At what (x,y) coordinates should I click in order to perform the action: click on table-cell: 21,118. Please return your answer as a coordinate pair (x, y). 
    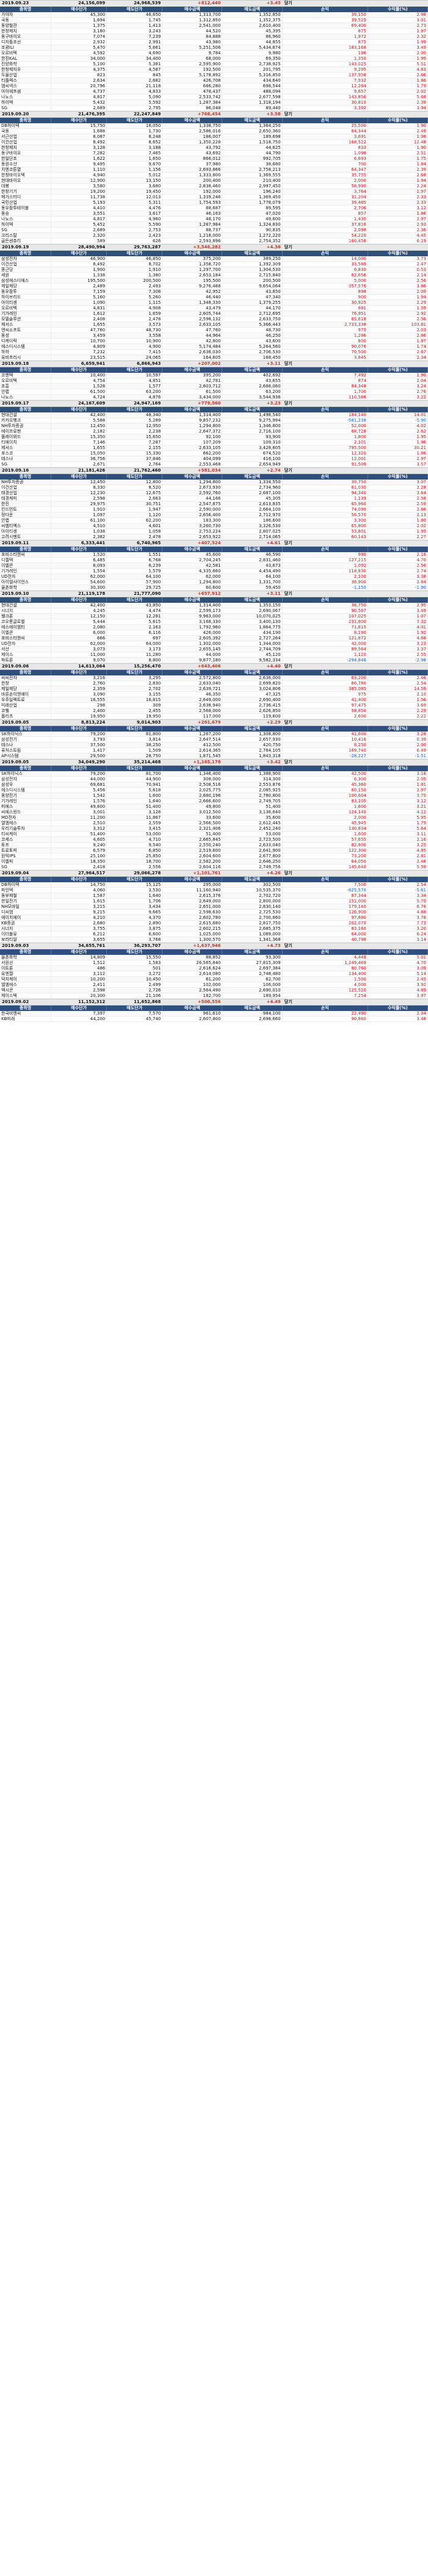
    Looking at the image, I should click on (135, 86).